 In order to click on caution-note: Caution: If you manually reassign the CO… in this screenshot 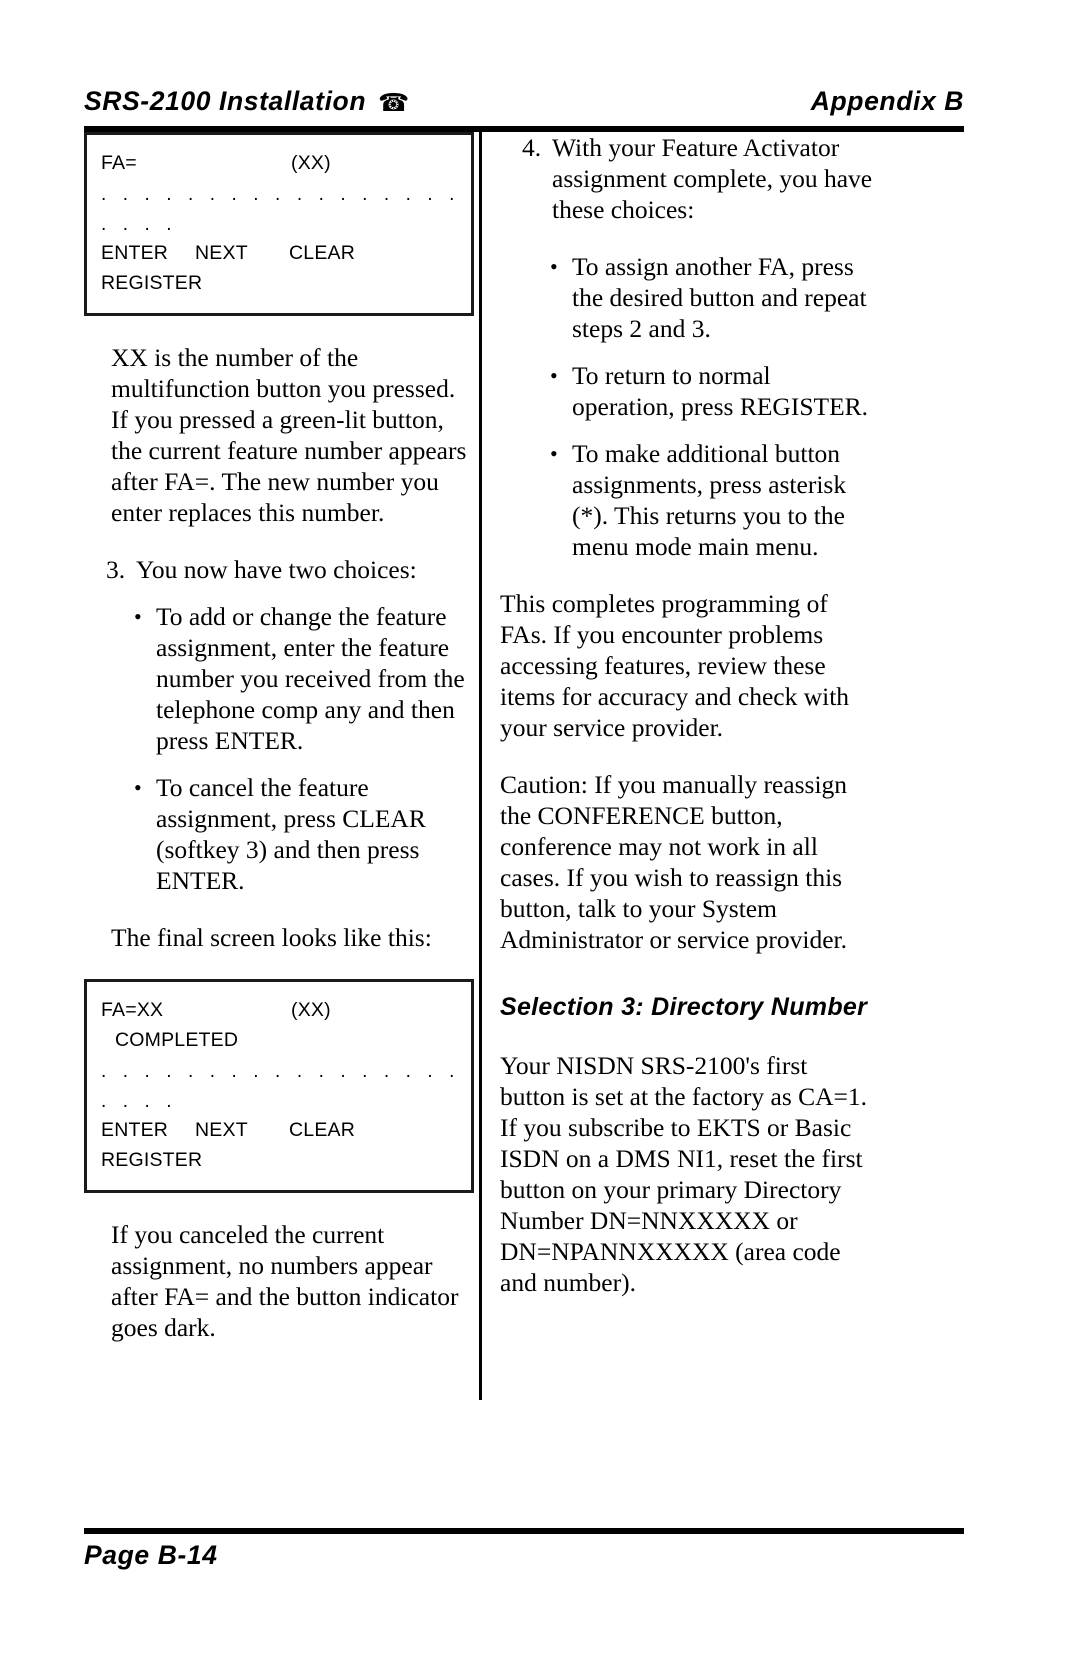, I will do `click(689, 862)`.